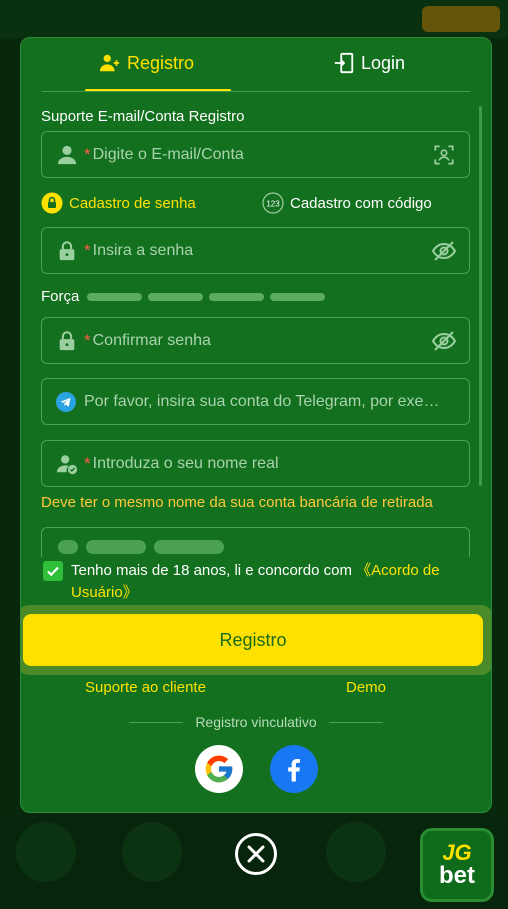  I want to click on face-scan-icon, so click(444, 155).